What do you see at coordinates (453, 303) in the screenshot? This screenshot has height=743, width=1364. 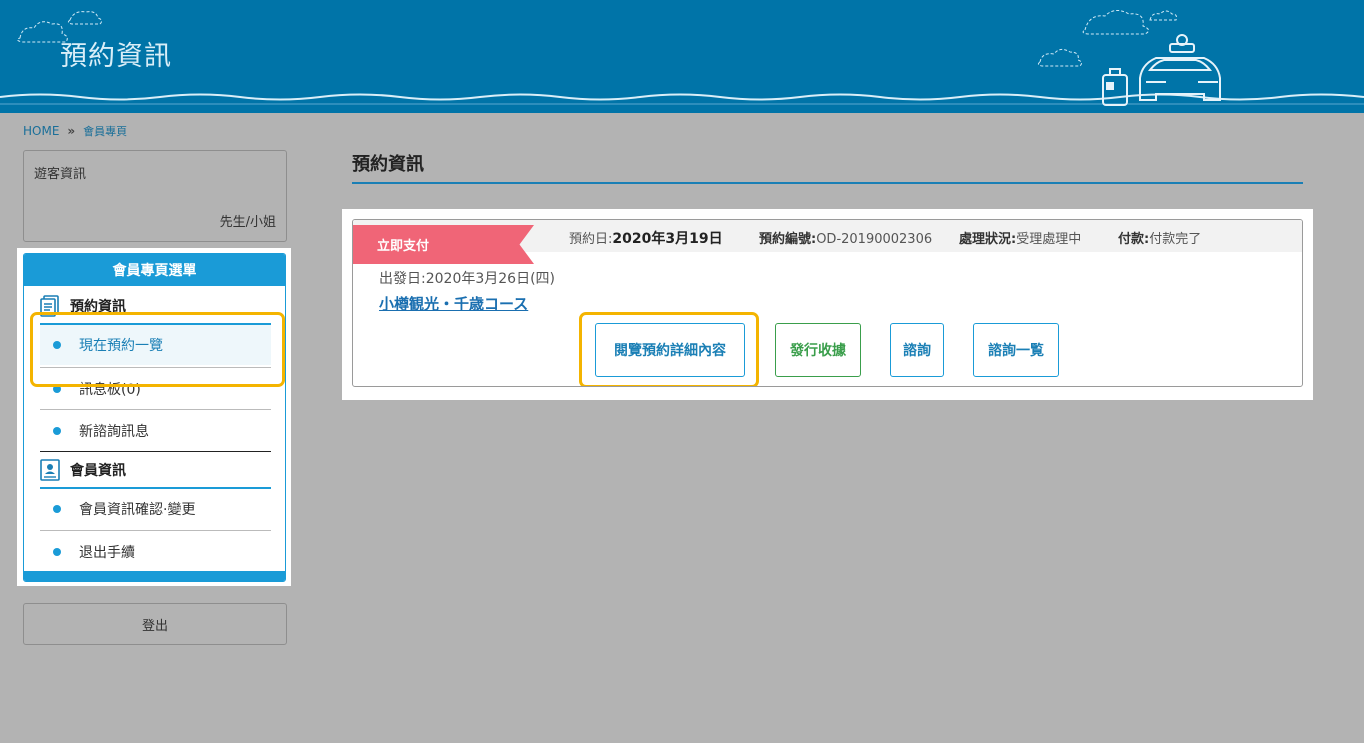 I see `course-name-link: 小樽観光・千歳コース` at bounding box center [453, 303].